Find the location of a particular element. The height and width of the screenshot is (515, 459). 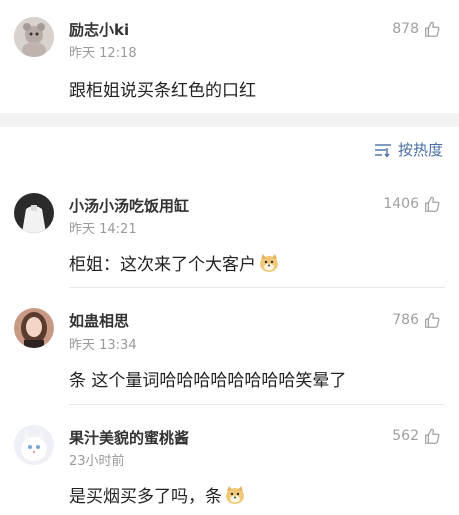

username: 励志小ki is located at coordinates (99, 29).